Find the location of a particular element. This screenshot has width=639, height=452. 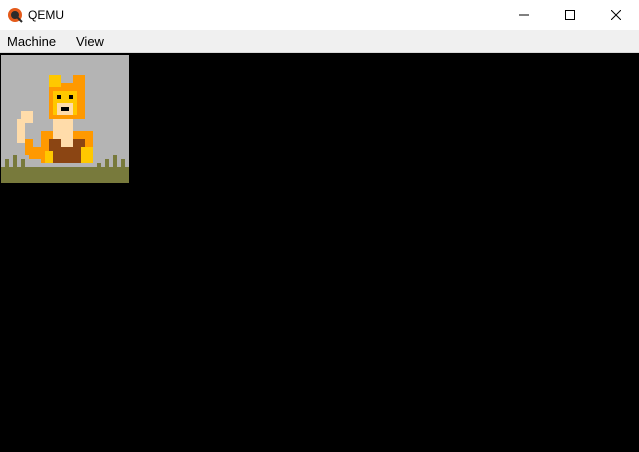

minimize-icon is located at coordinates (524, 15).